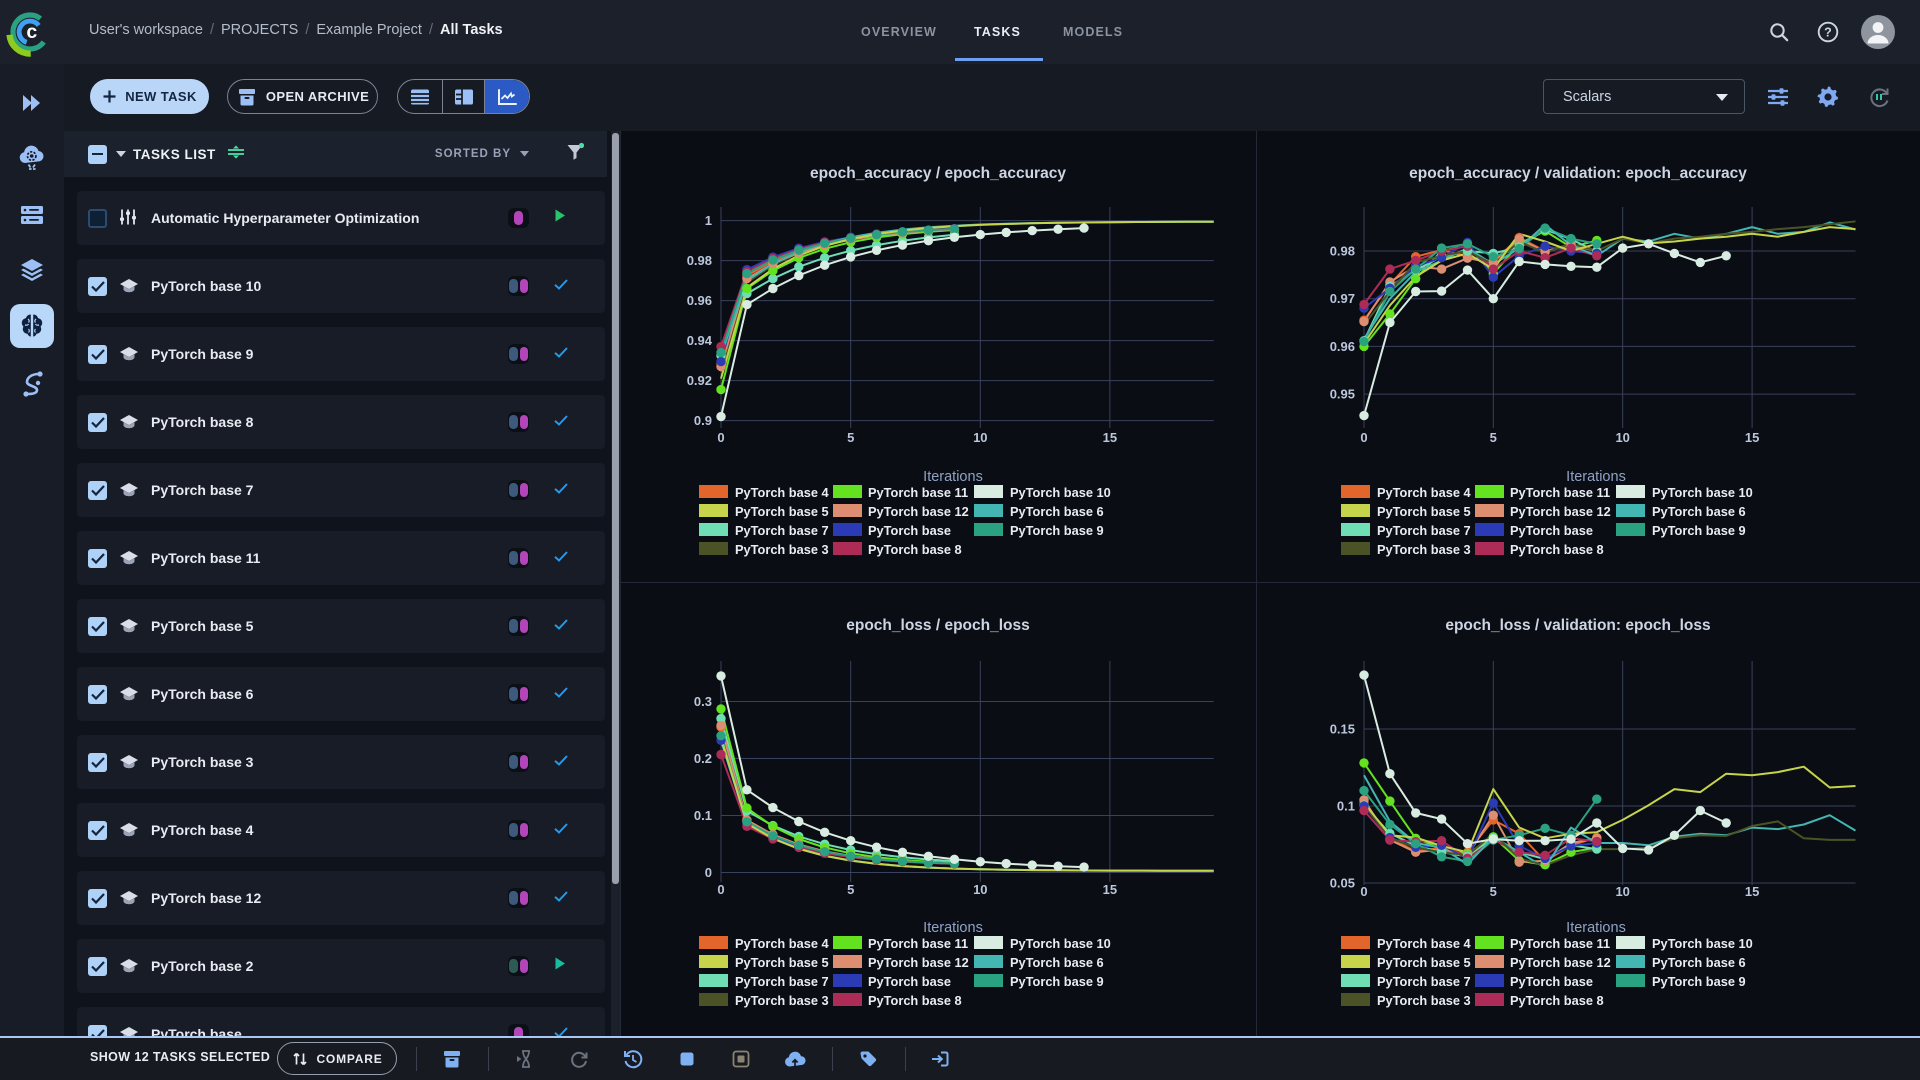 The width and height of the screenshot is (1920, 1080). What do you see at coordinates (937, 625) in the screenshot?
I see `svg-text: epoch_loss / epoch_loss` at bounding box center [937, 625].